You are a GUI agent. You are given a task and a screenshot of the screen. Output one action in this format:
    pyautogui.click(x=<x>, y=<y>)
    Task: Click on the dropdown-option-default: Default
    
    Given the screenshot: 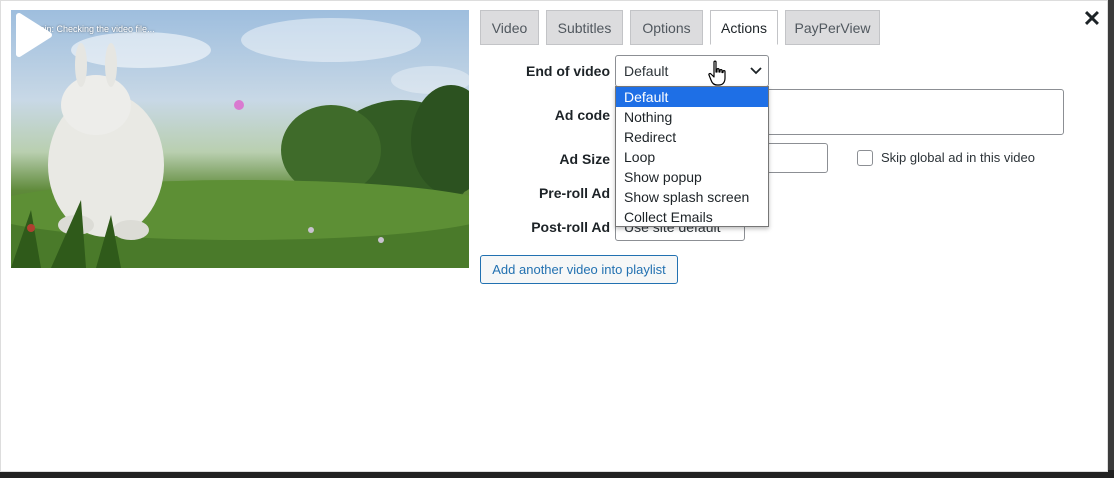 What is the action you would take?
    pyautogui.click(x=692, y=97)
    